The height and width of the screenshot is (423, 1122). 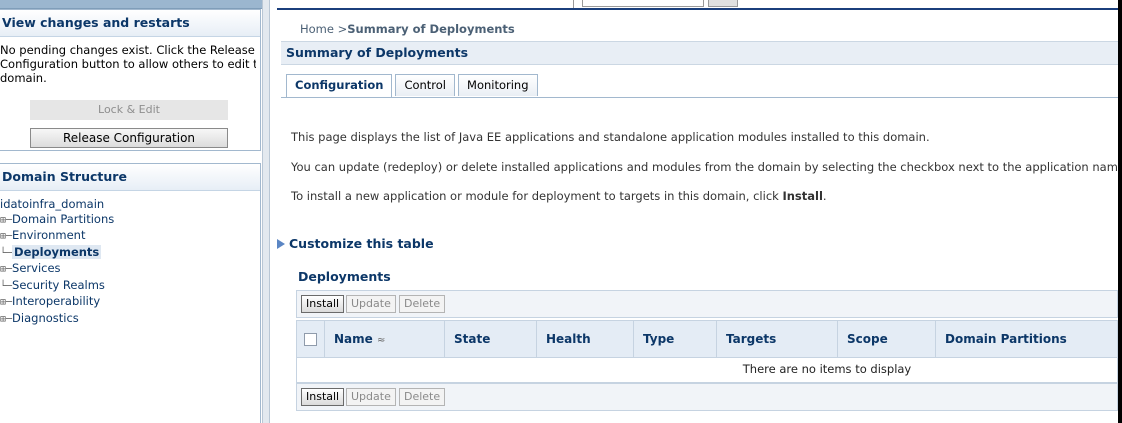 I want to click on tab-configuration: Configuration, so click(x=339, y=86).